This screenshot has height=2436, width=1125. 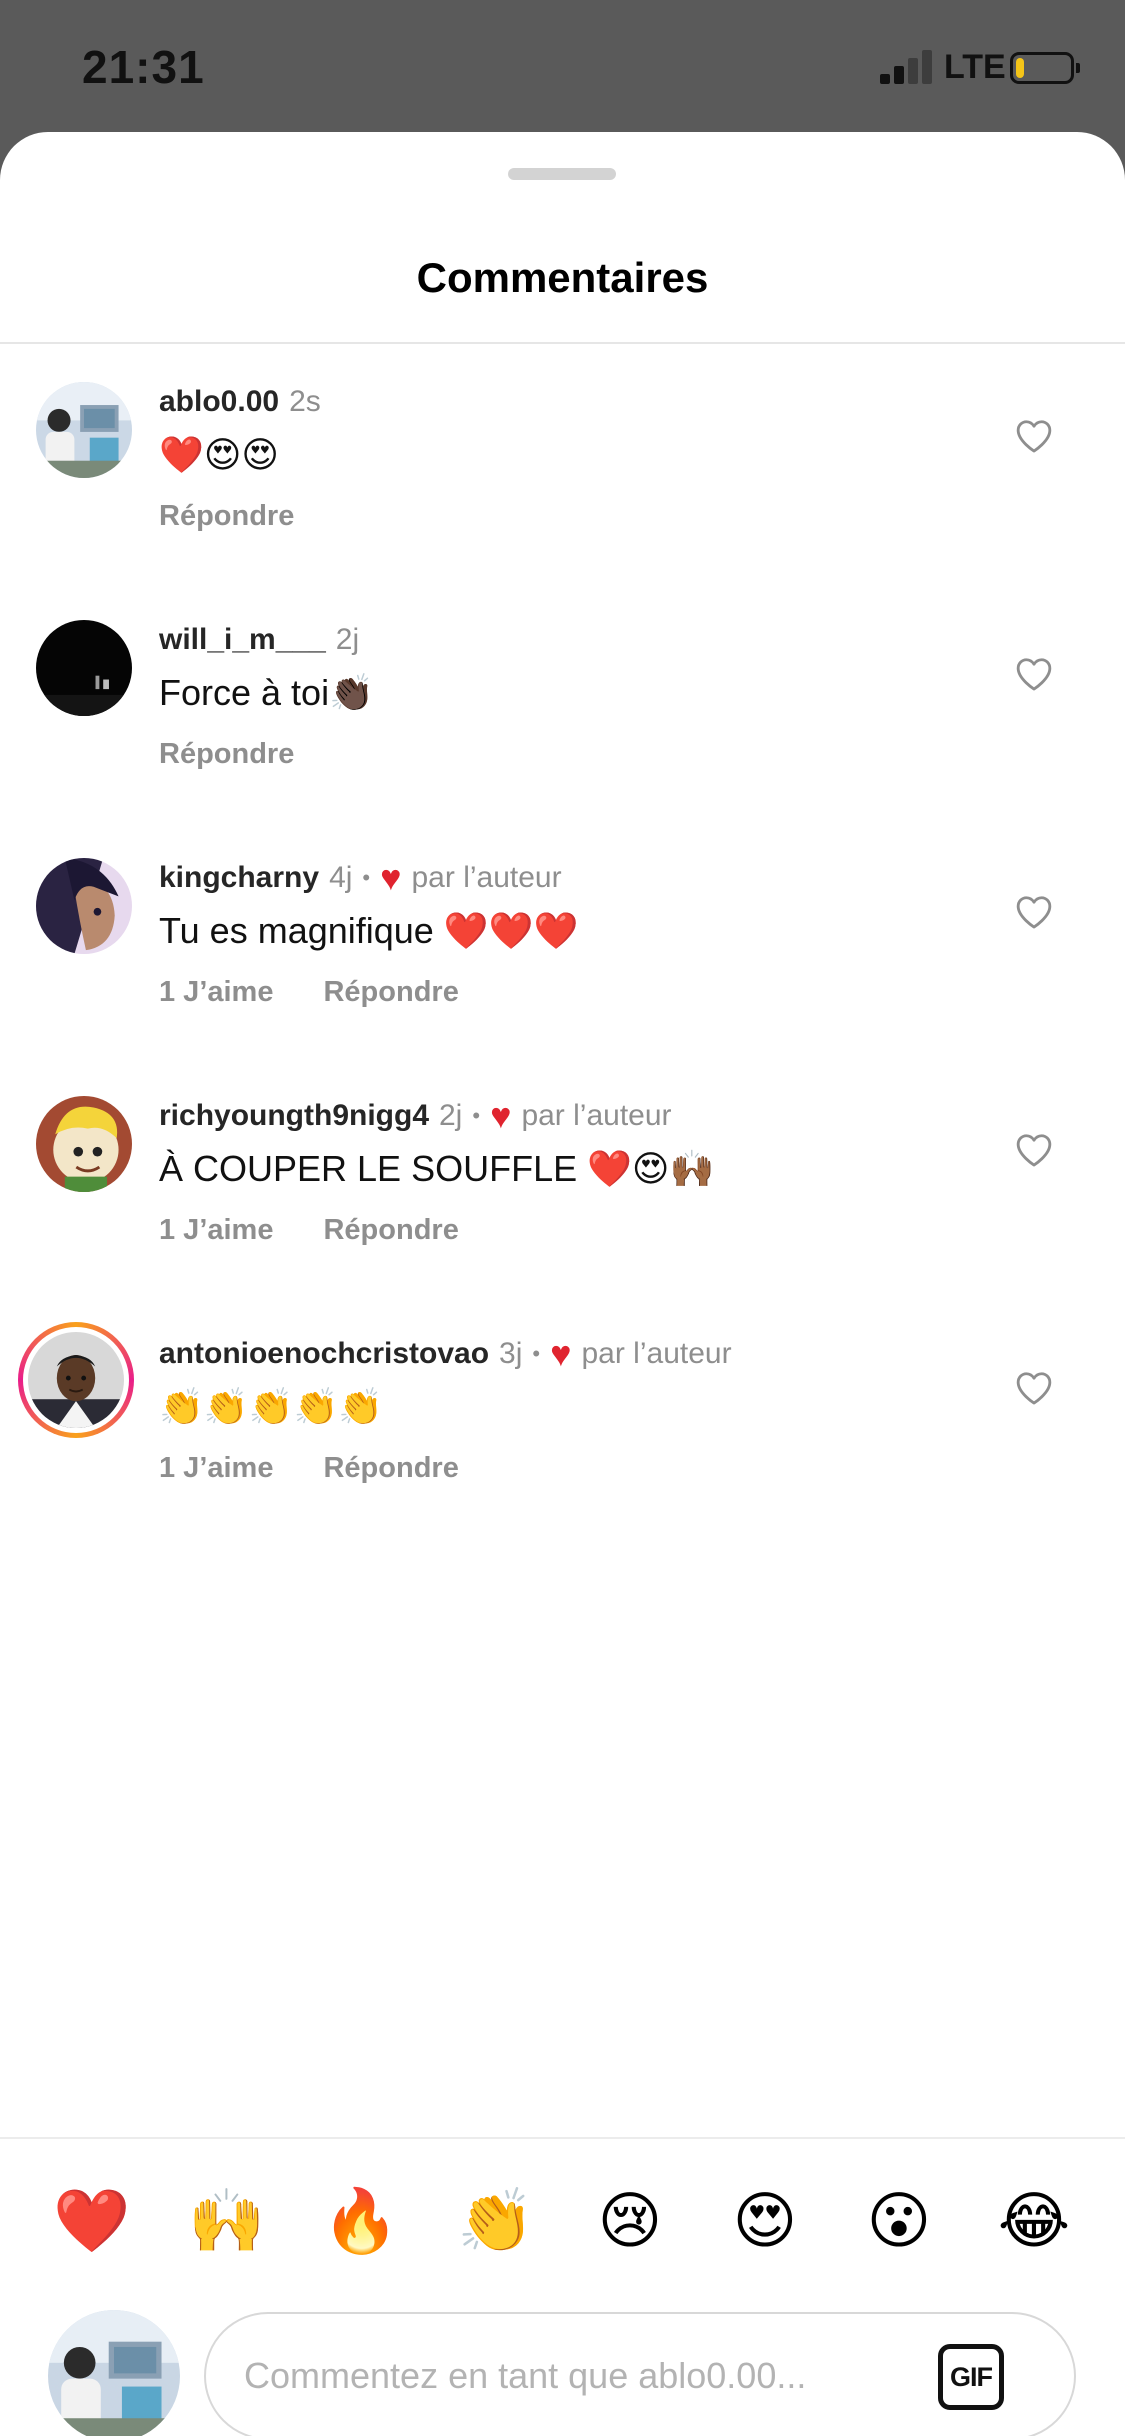 I want to click on comment-avatar-story-ring, so click(x=76, y=1380).